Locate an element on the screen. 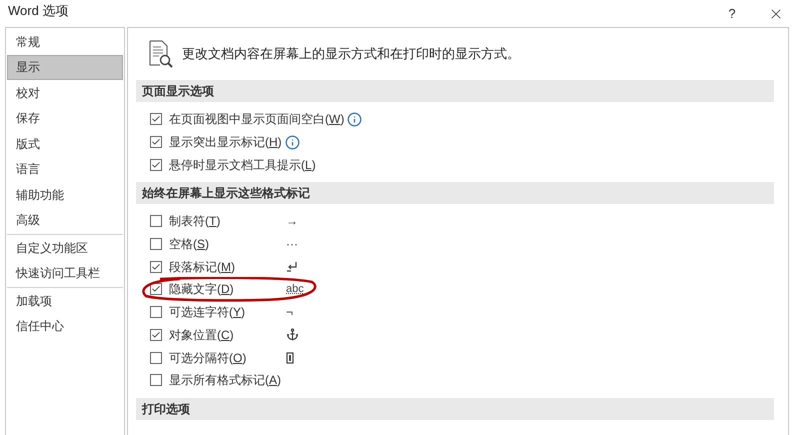 The height and width of the screenshot is (435, 800). sidebar-item: 加载项 is located at coordinates (65, 301).